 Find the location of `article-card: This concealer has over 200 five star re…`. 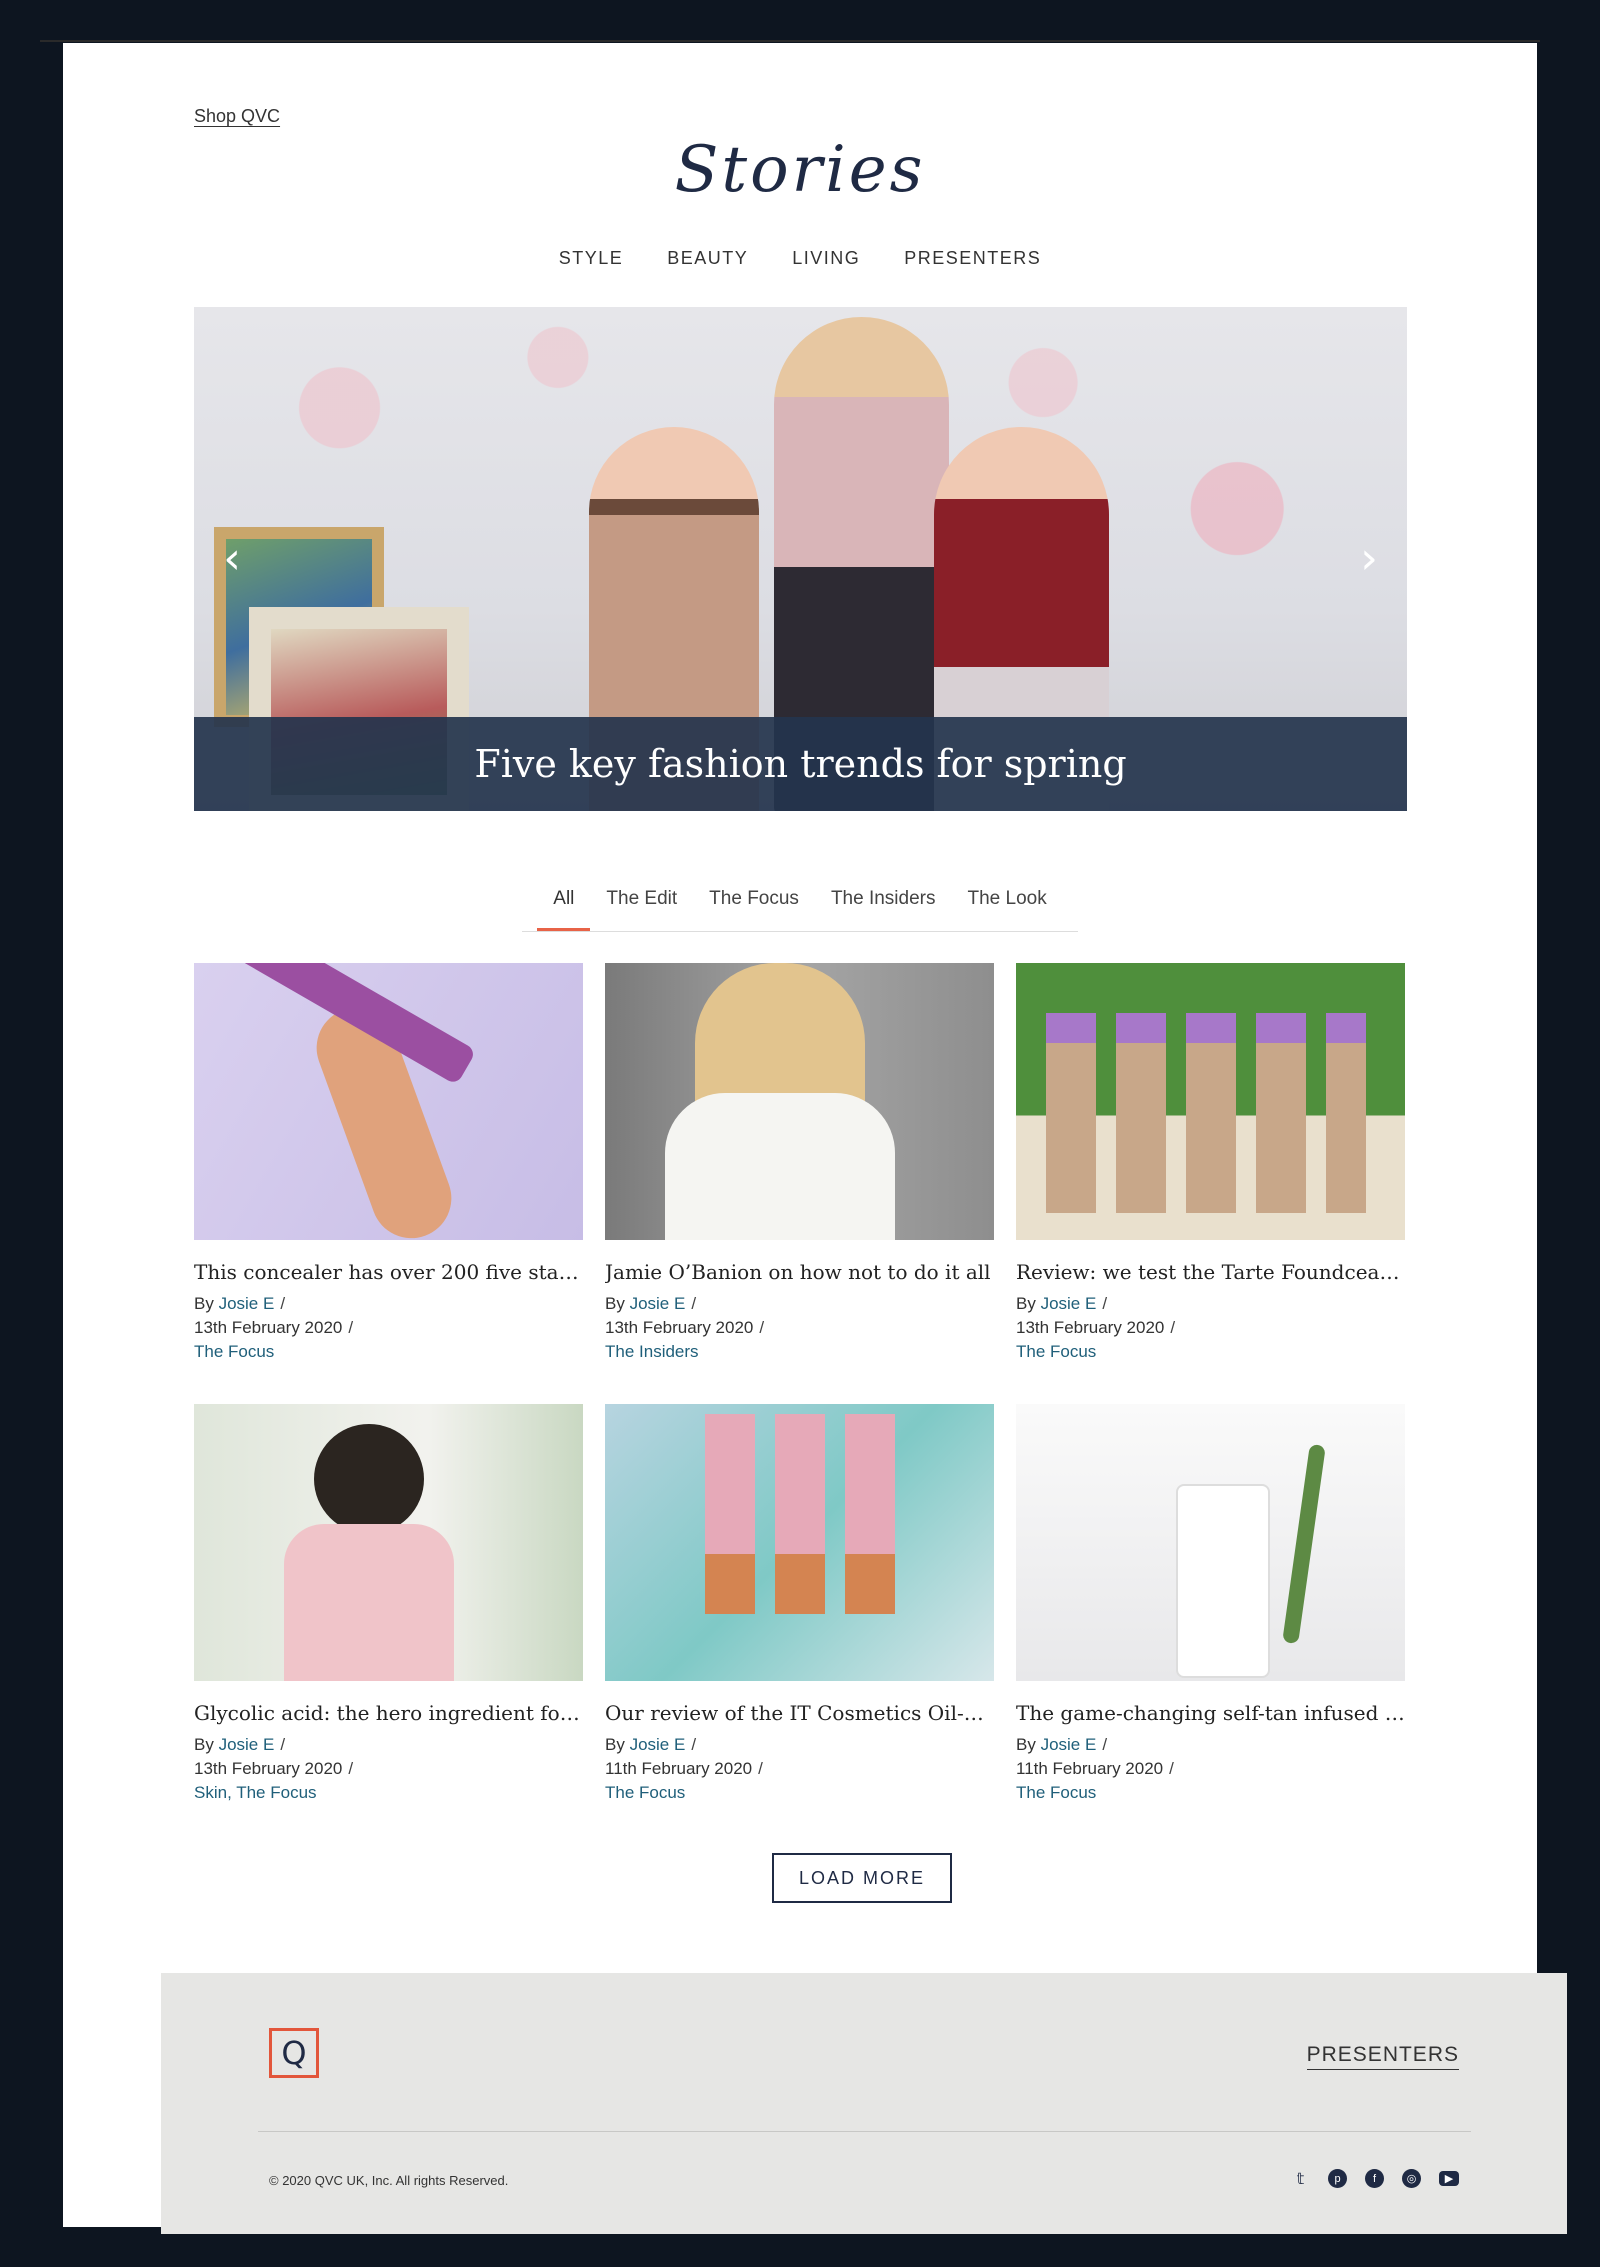

article-card: This concealer has over 200 five star re… is located at coordinates (388, 1163).